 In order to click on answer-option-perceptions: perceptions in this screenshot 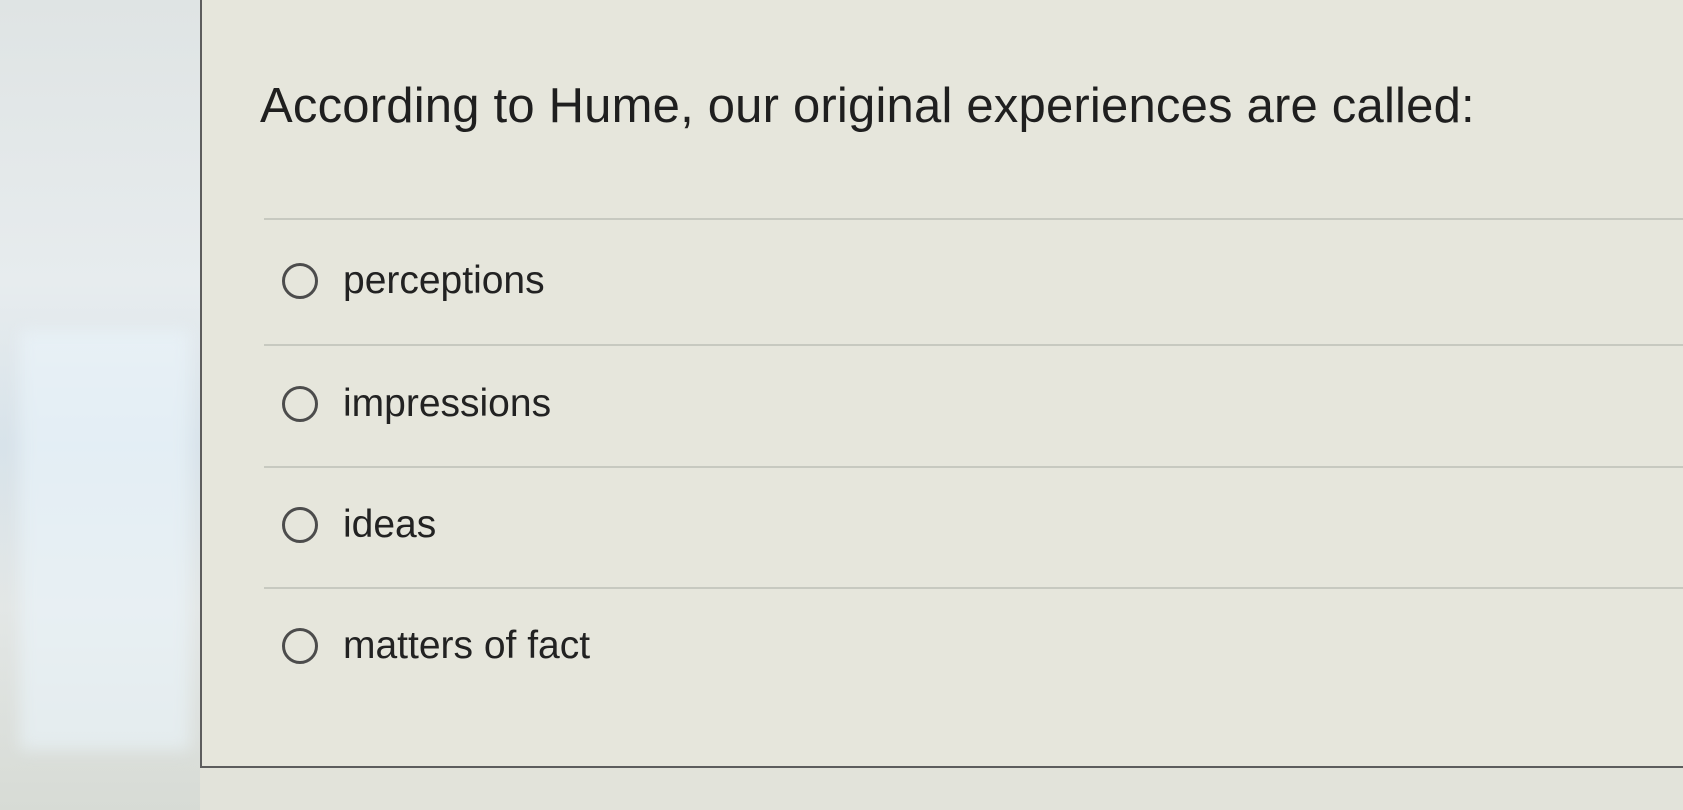, I will do `click(413, 281)`.